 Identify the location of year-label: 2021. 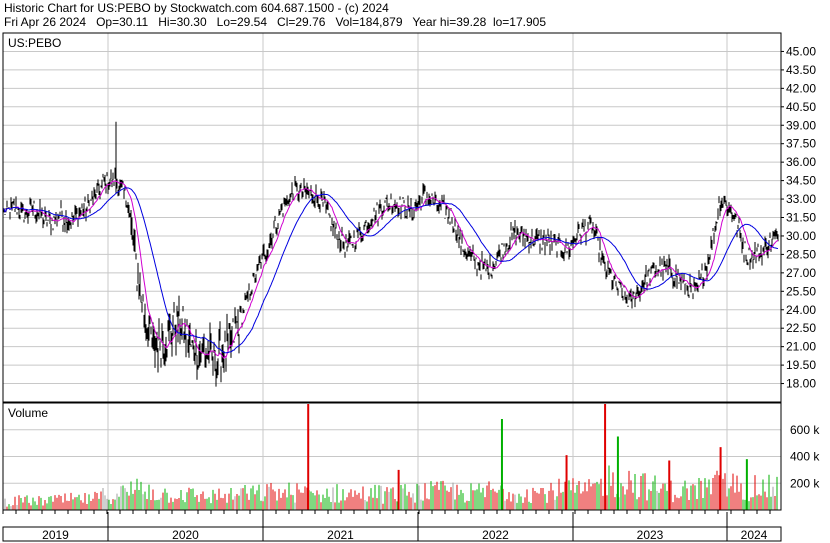
(340, 535).